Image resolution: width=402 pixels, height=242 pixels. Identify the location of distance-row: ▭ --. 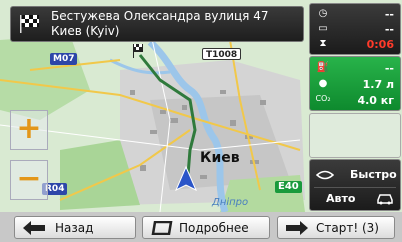
(356, 30).